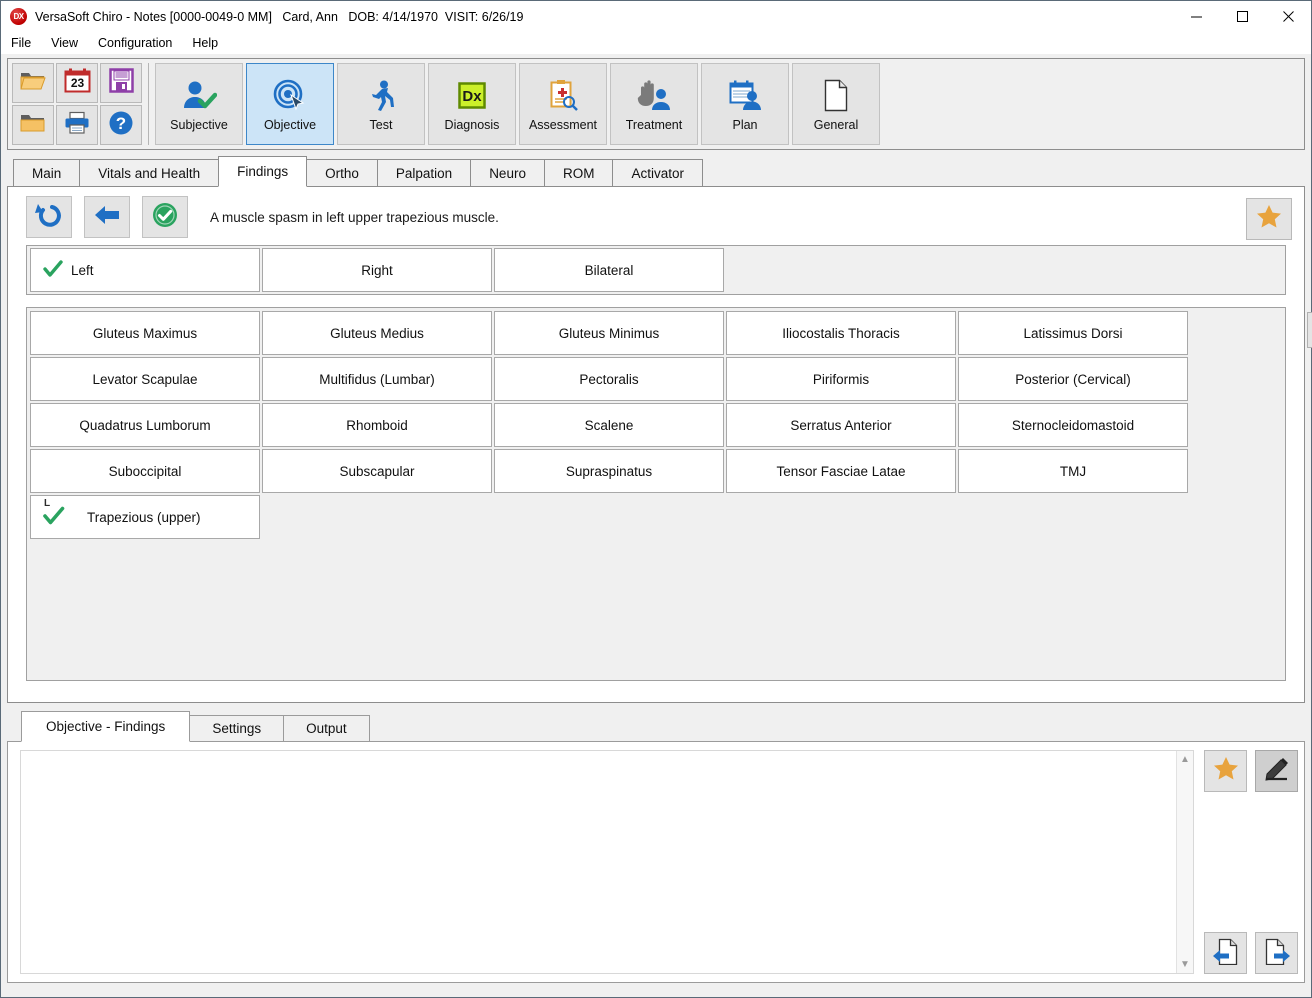  Describe the element at coordinates (165, 217) in the screenshot. I see `accept-button` at that location.